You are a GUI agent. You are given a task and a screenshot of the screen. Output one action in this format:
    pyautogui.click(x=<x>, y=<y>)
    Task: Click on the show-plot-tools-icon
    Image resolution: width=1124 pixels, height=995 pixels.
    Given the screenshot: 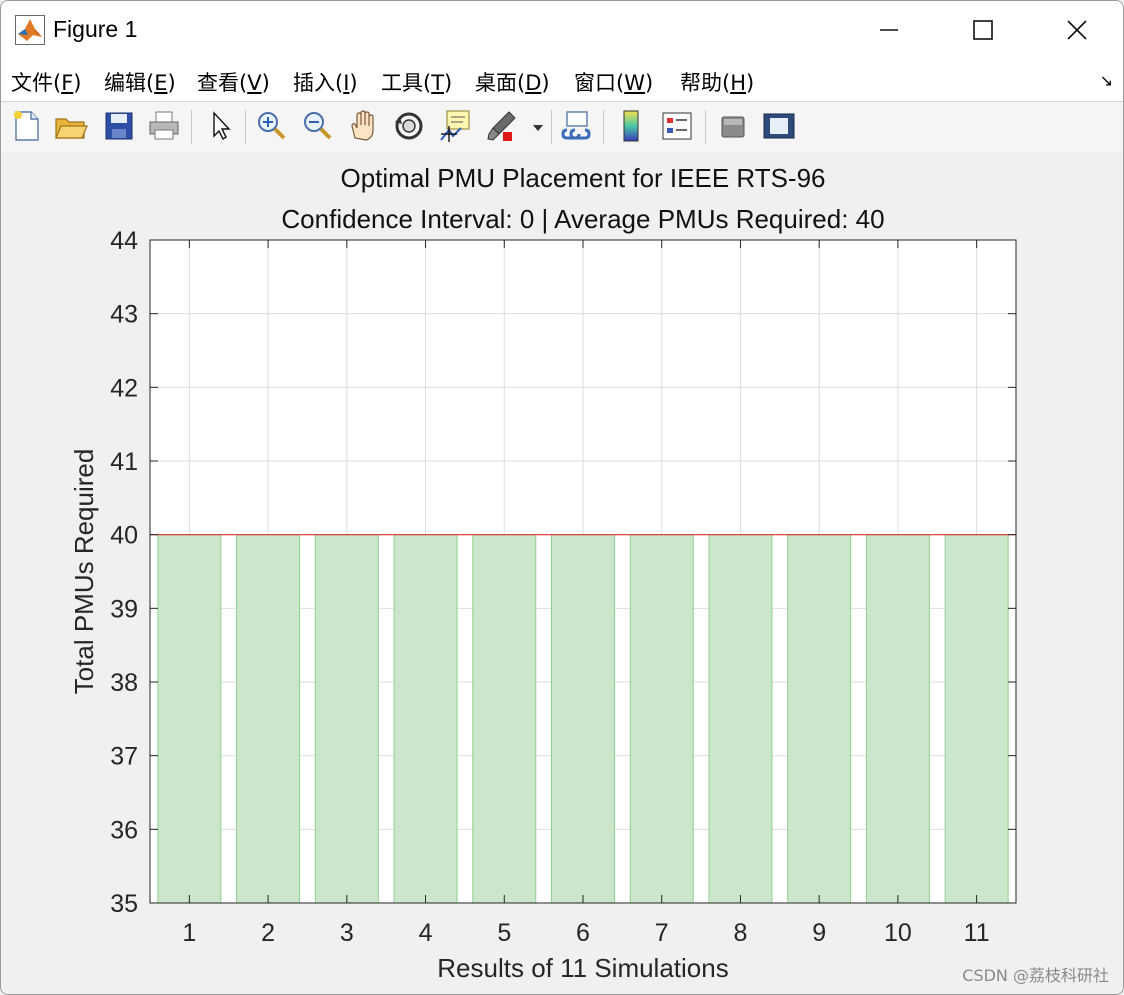 What is the action you would take?
    pyautogui.click(x=779, y=126)
    